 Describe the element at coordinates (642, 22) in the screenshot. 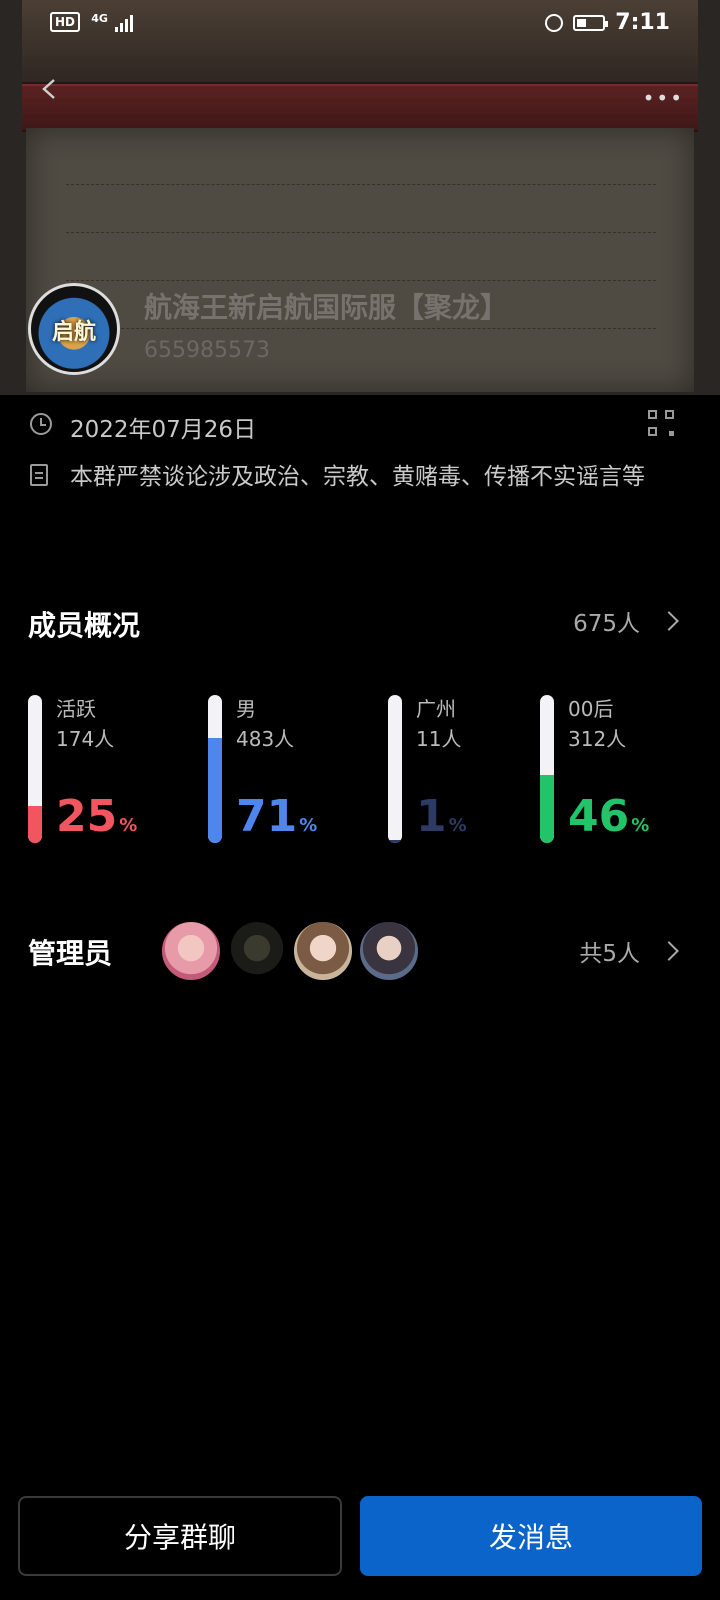

I see `status-time: 7:11` at that location.